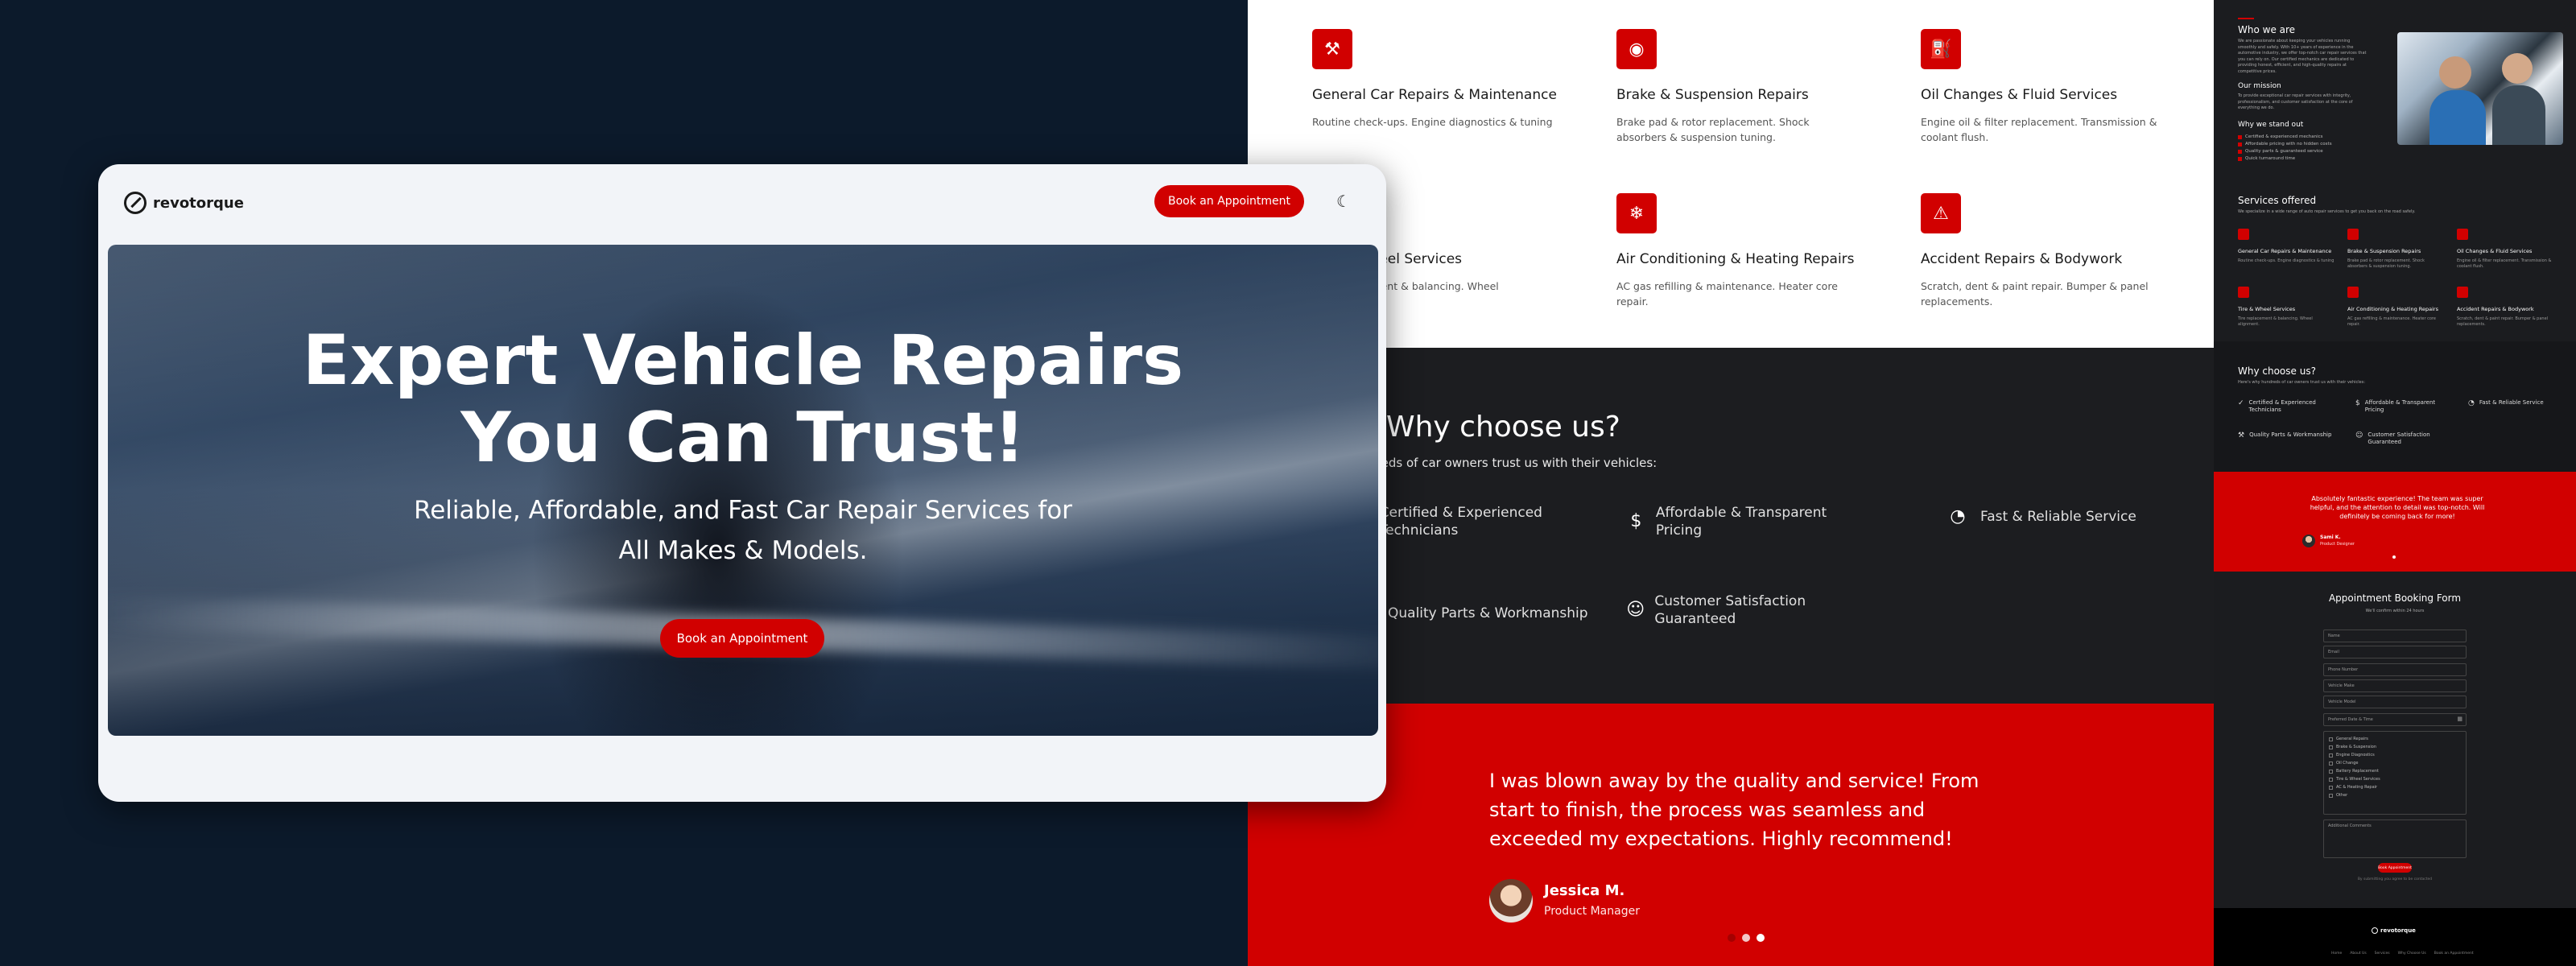 The image size is (2576, 966). Describe the element at coordinates (1730, 610) in the screenshot. I see `why-feature-label: Customer Satisfaction Guaranteed` at that location.